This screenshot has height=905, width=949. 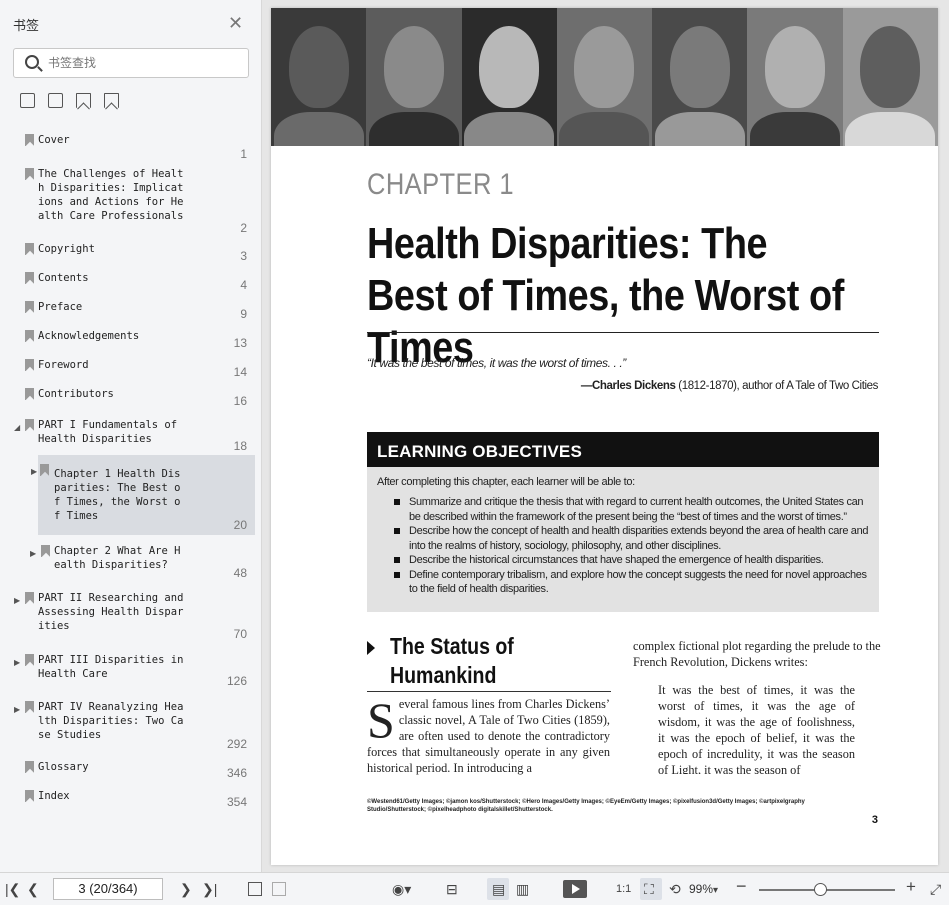 I want to click on bookmark-item-glossary: Glossary 346, so click(x=131, y=771).